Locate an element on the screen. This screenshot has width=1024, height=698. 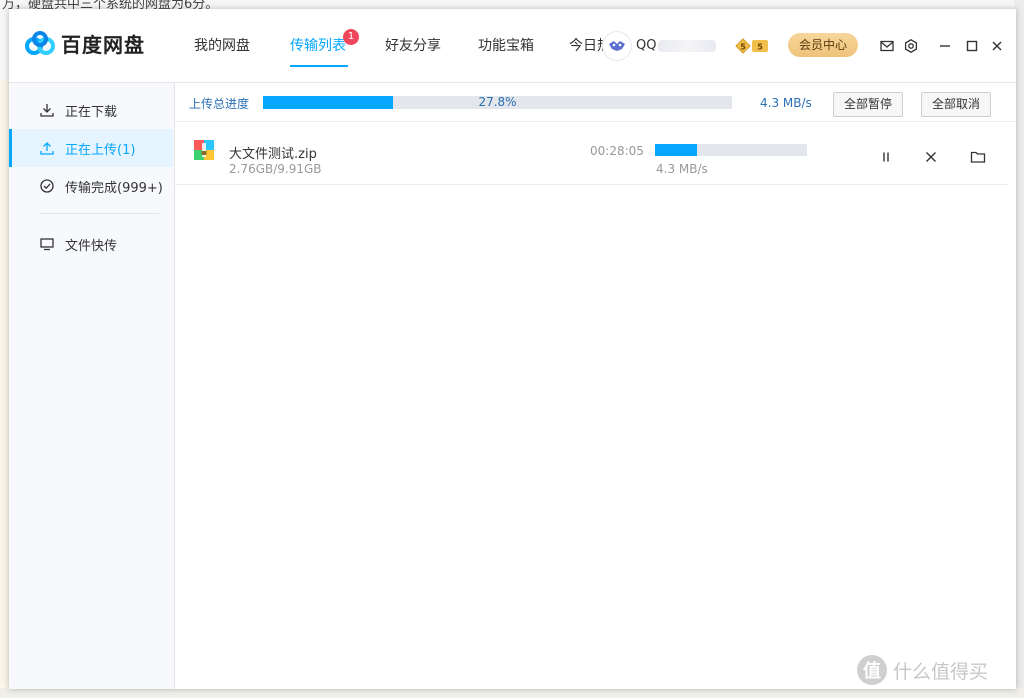
sidebar-divider is located at coordinates (99, 213).